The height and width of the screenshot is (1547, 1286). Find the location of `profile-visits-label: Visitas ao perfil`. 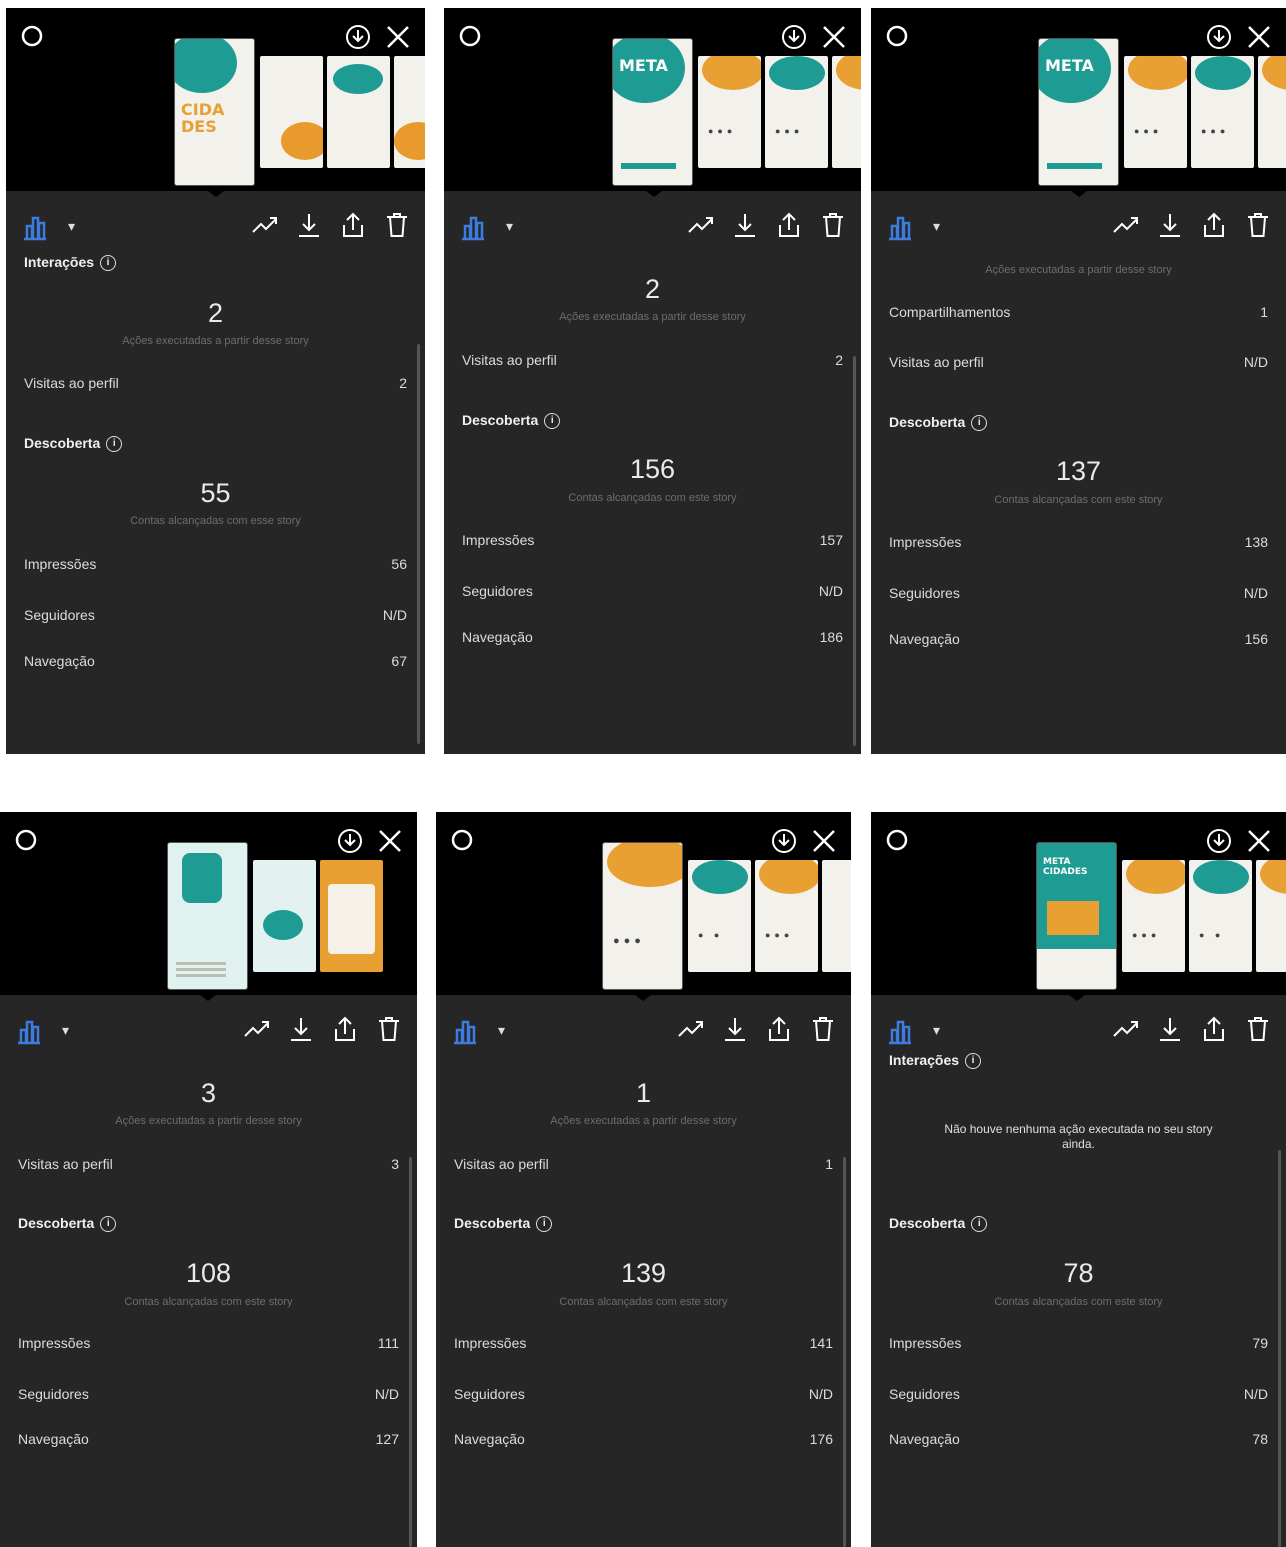

profile-visits-label: Visitas ao perfil is located at coordinates (65, 1164).